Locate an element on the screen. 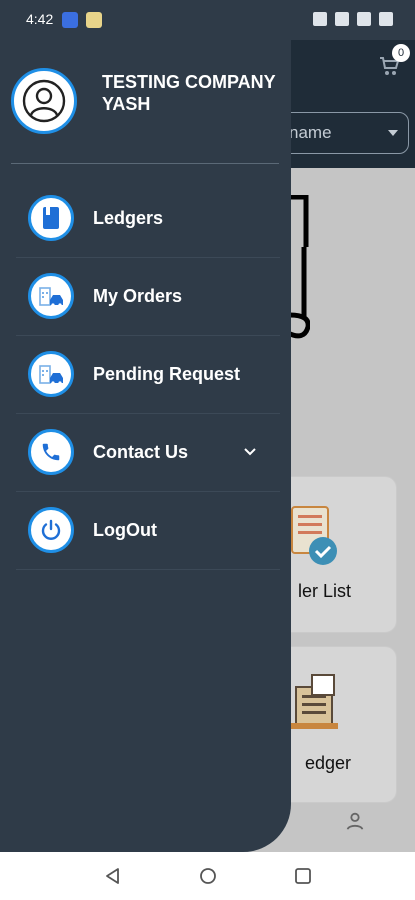 The image size is (415, 900). dropdown-text: name is located at coordinates (310, 132).